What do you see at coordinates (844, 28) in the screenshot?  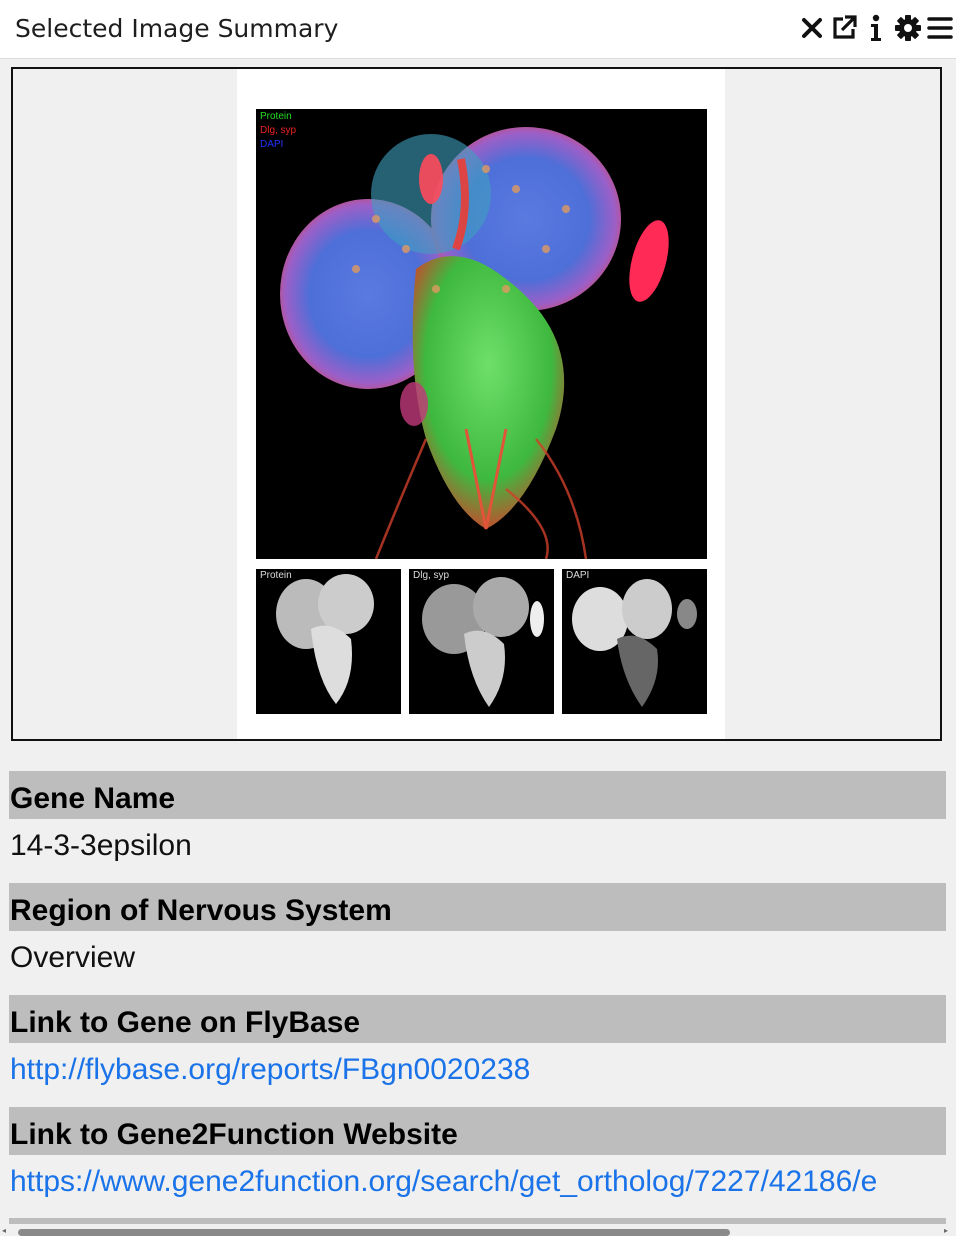 I see `external-link-icon` at bounding box center [844, 28].